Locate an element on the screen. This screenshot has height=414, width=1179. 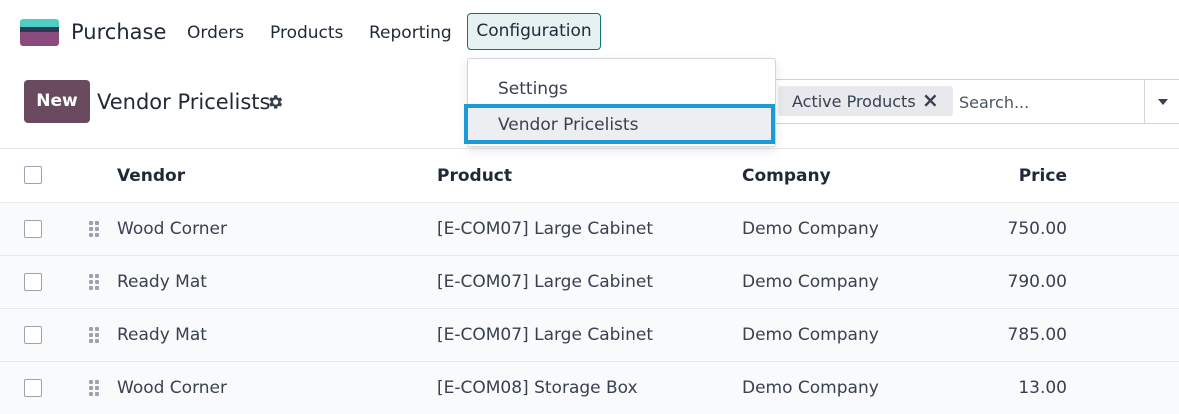
column-header-price: Price is located at coordinates (1013, 175).